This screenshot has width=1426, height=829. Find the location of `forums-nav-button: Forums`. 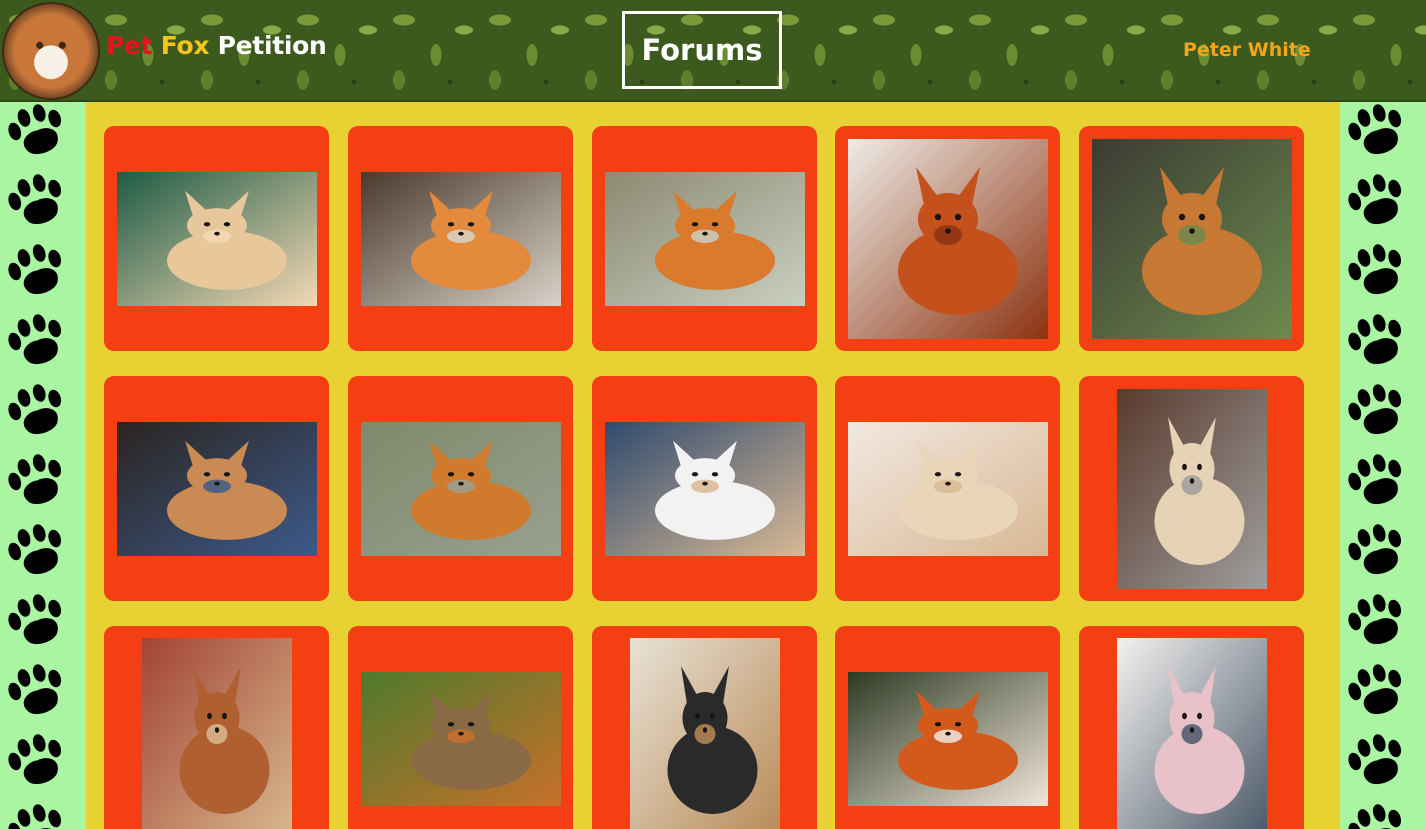

forums-nav-button: Forums is located at coordinates (702, 50).